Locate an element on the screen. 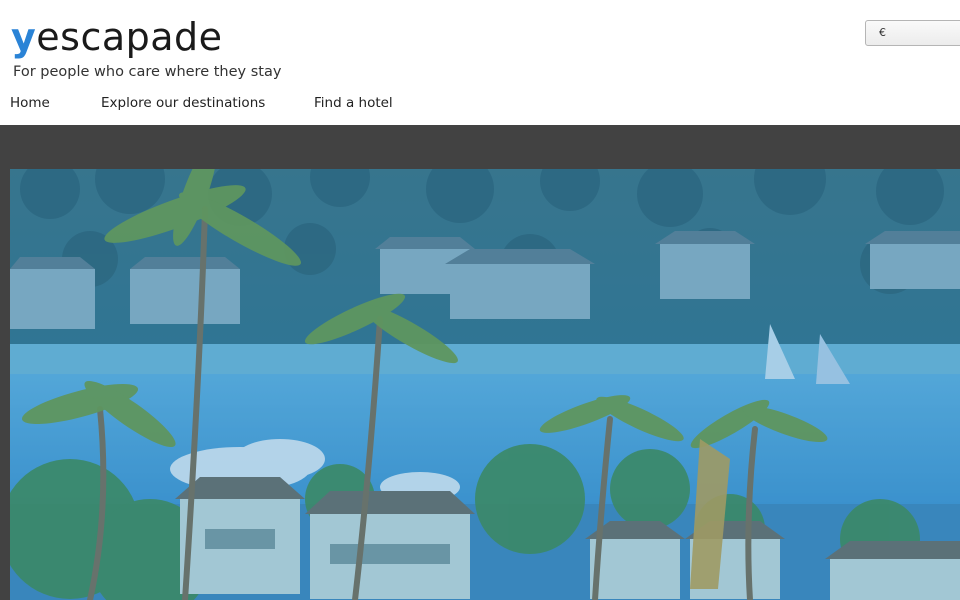 The image size is (960, 600). nav-item-find-hotel: Find a hotel is located at coordinates (353, 103).